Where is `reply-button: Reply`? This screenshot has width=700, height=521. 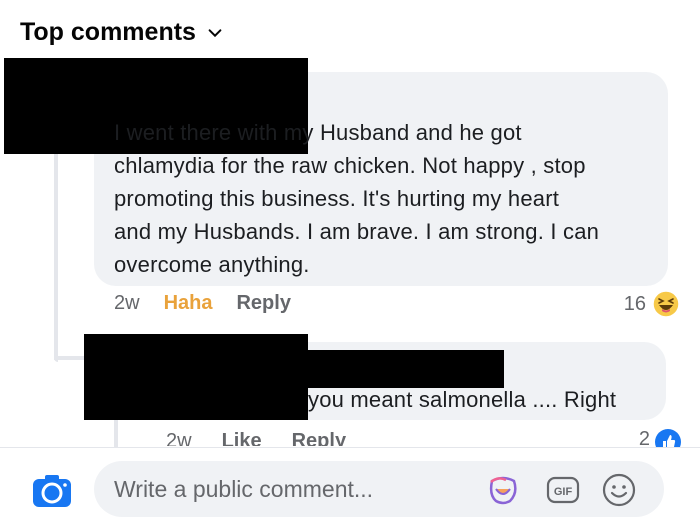 reply-button: Reply is located at coordinates (263, 303).